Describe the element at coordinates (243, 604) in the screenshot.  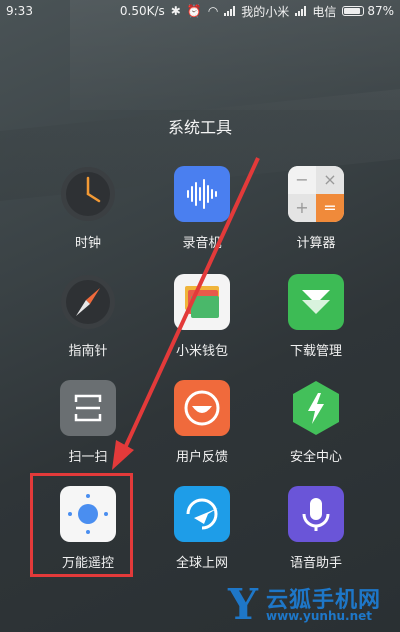
I see `watermark-letter: Y` at that location.